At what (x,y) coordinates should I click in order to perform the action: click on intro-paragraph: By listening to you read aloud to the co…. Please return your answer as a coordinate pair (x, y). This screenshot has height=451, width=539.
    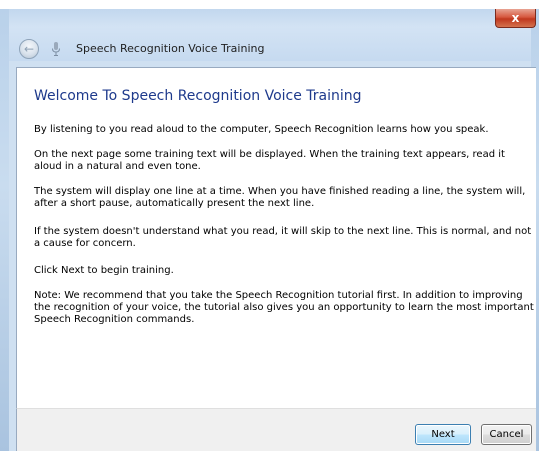
    Looking at the image, I should click on (261, 129).